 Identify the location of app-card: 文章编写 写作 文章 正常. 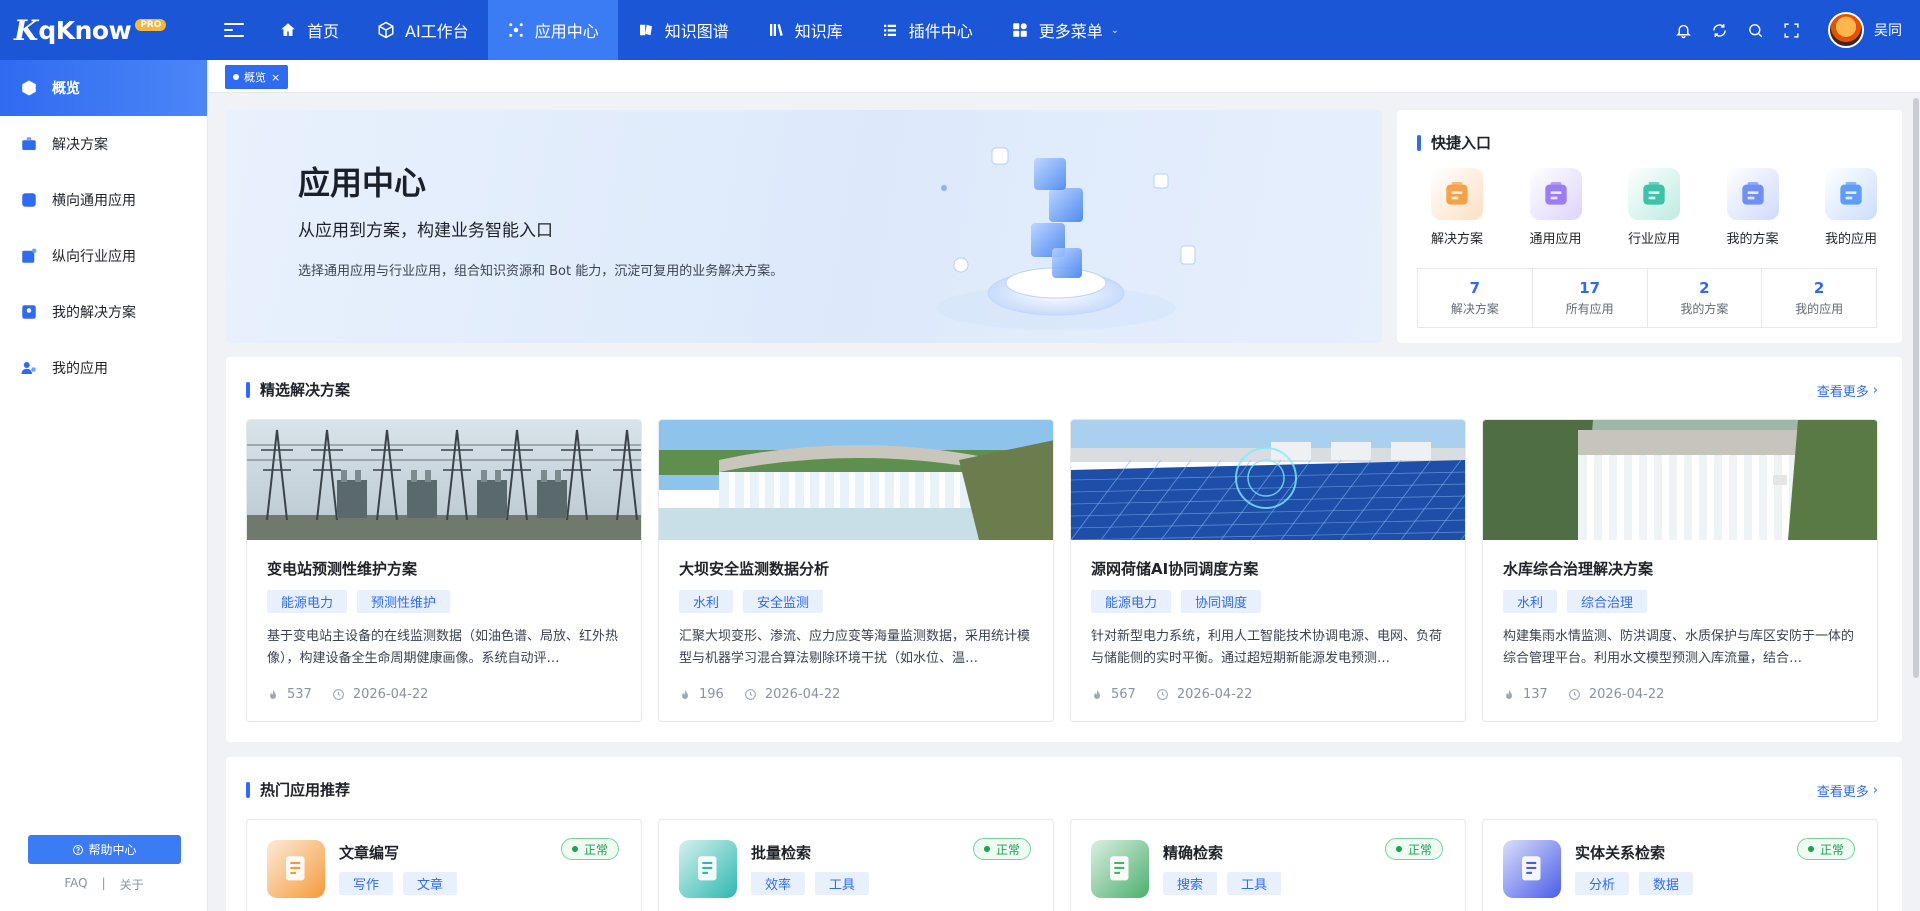
(444, 865).